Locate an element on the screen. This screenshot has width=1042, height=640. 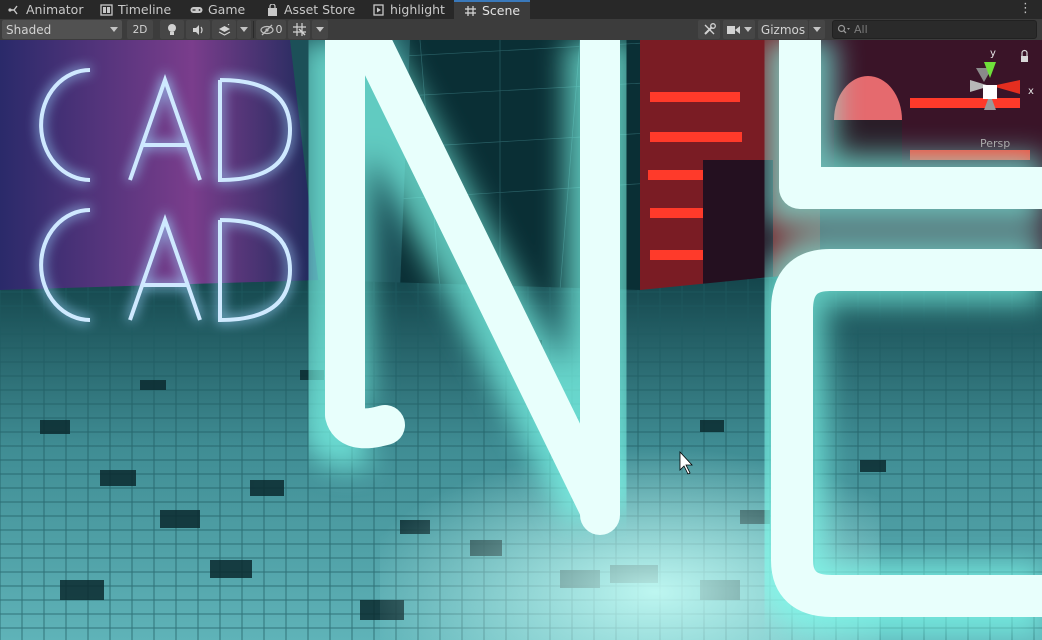
tab-asset-store: Asset Store is located at coordinates (310, 9).